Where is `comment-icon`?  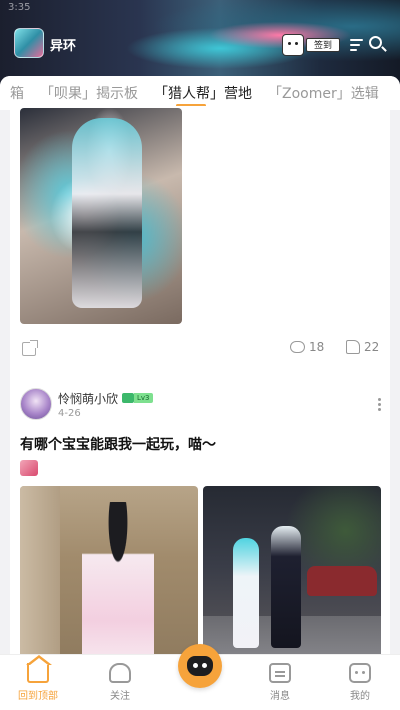
comment-icon is located at coordinates (297, 347).